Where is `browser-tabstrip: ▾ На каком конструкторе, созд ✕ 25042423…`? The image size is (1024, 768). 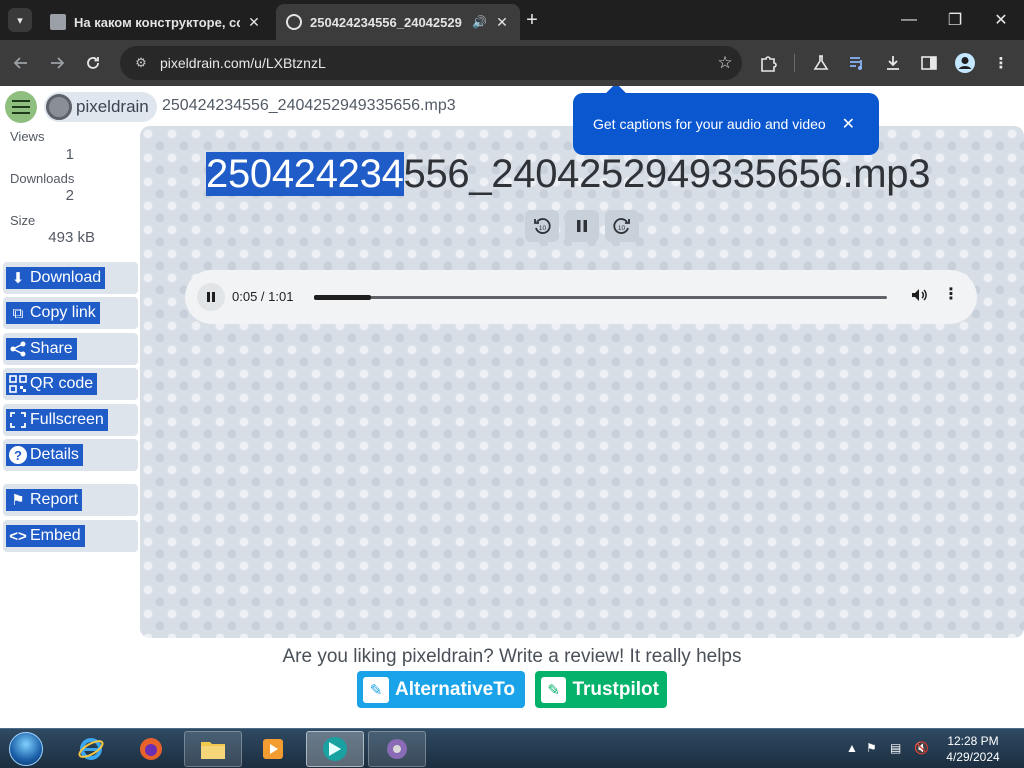
browser-tabstrip: ▾ На каком конструкторе, созд ✕ 25042423… is located at coordinates (512, 20).